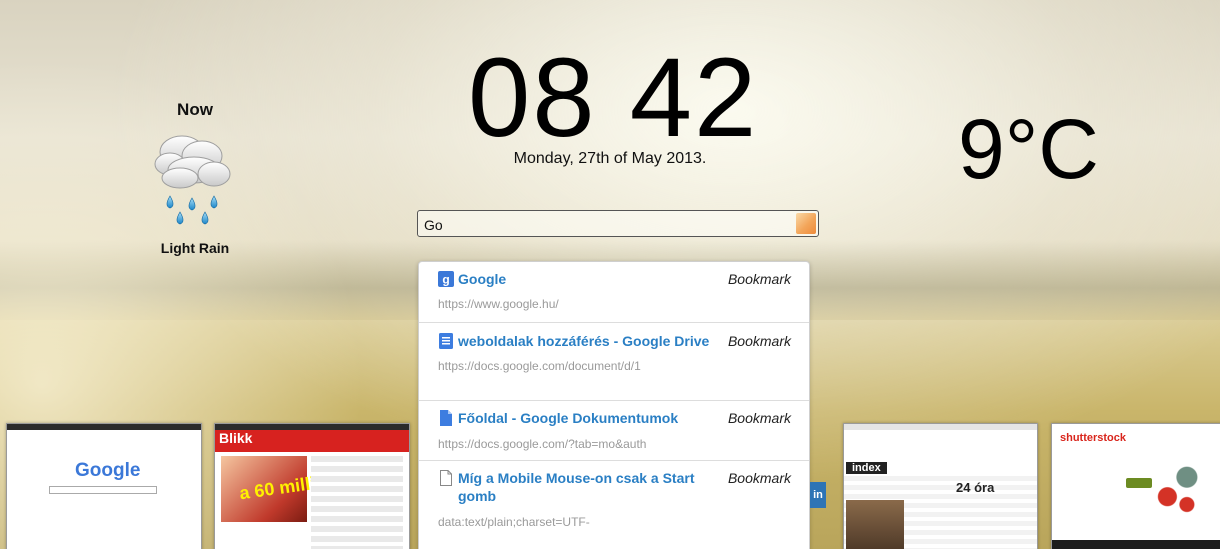  What do you see at coordinates (236, 438) in the screenshot?
I see `blikk-logo: Blikk` at bounding box center [236, 438].